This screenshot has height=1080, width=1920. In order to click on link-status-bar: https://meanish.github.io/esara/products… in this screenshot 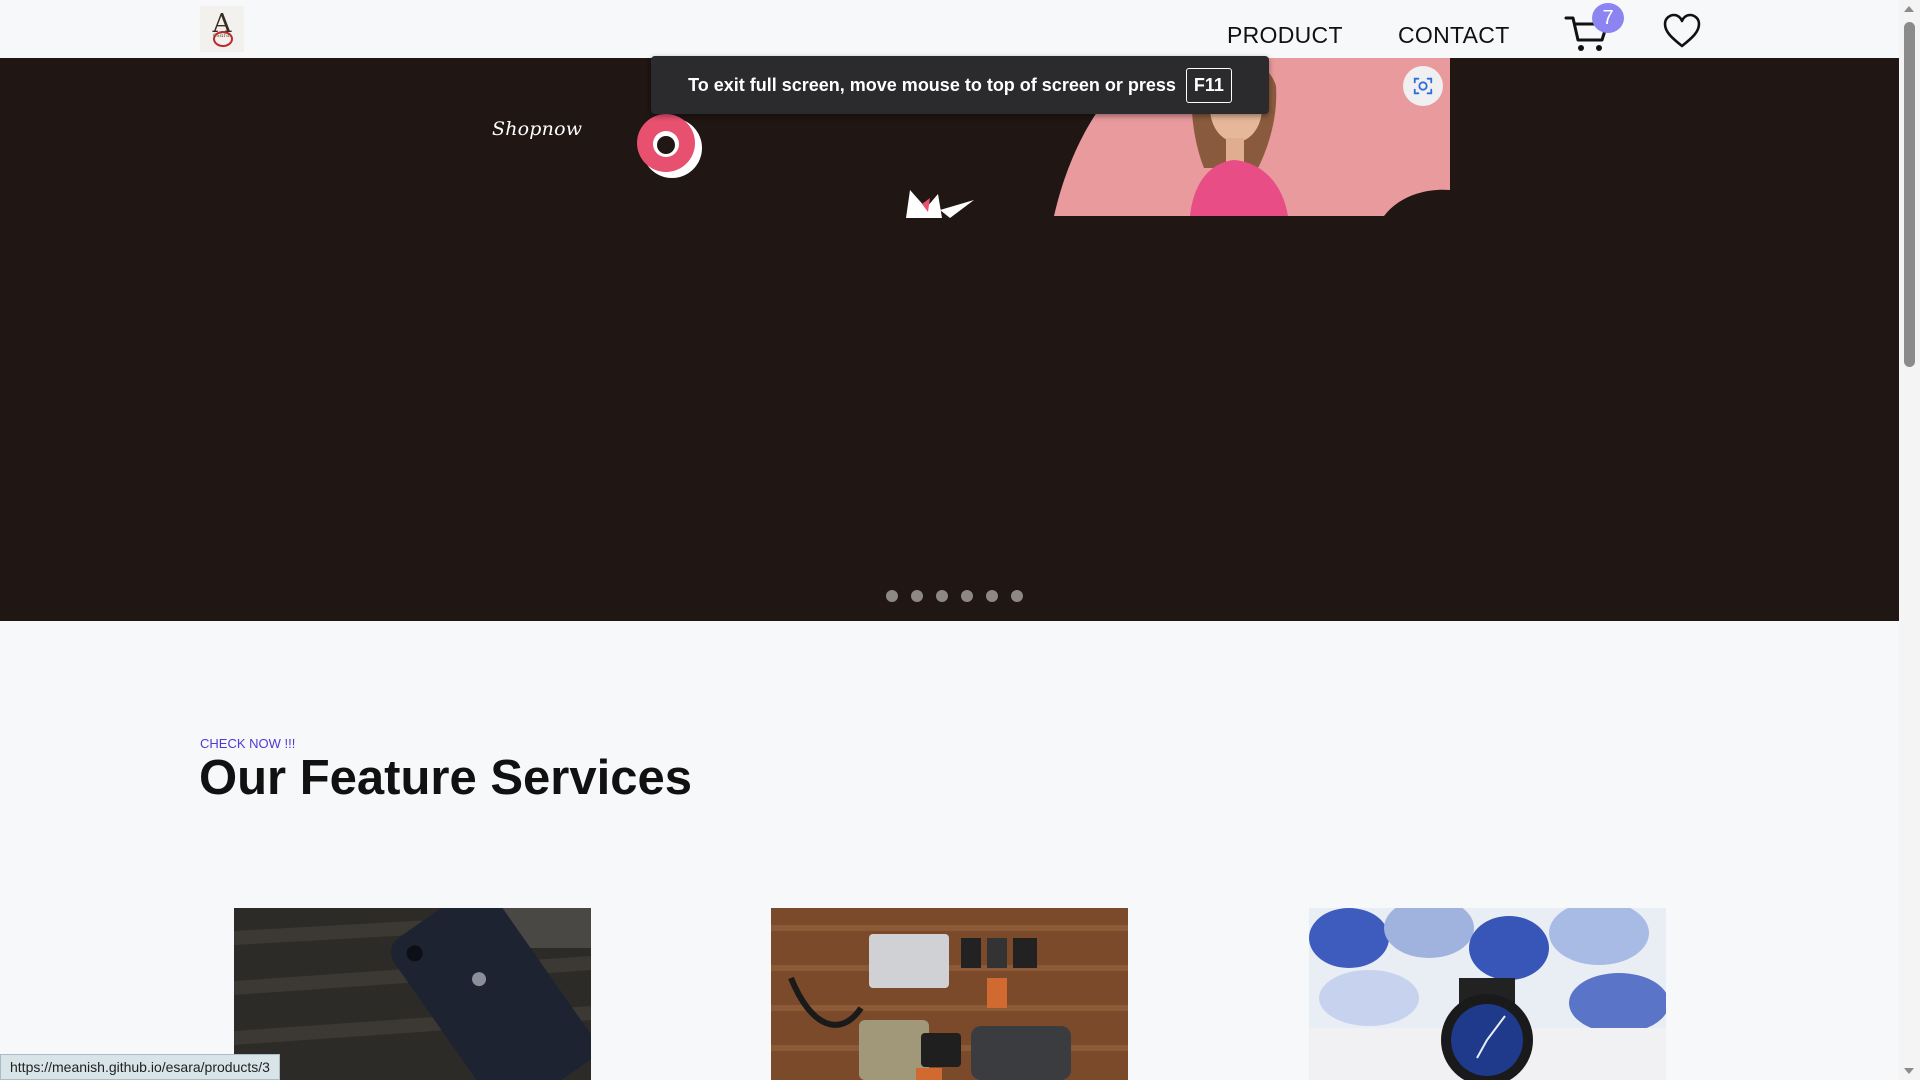, I will do `click(140, 1067)`.